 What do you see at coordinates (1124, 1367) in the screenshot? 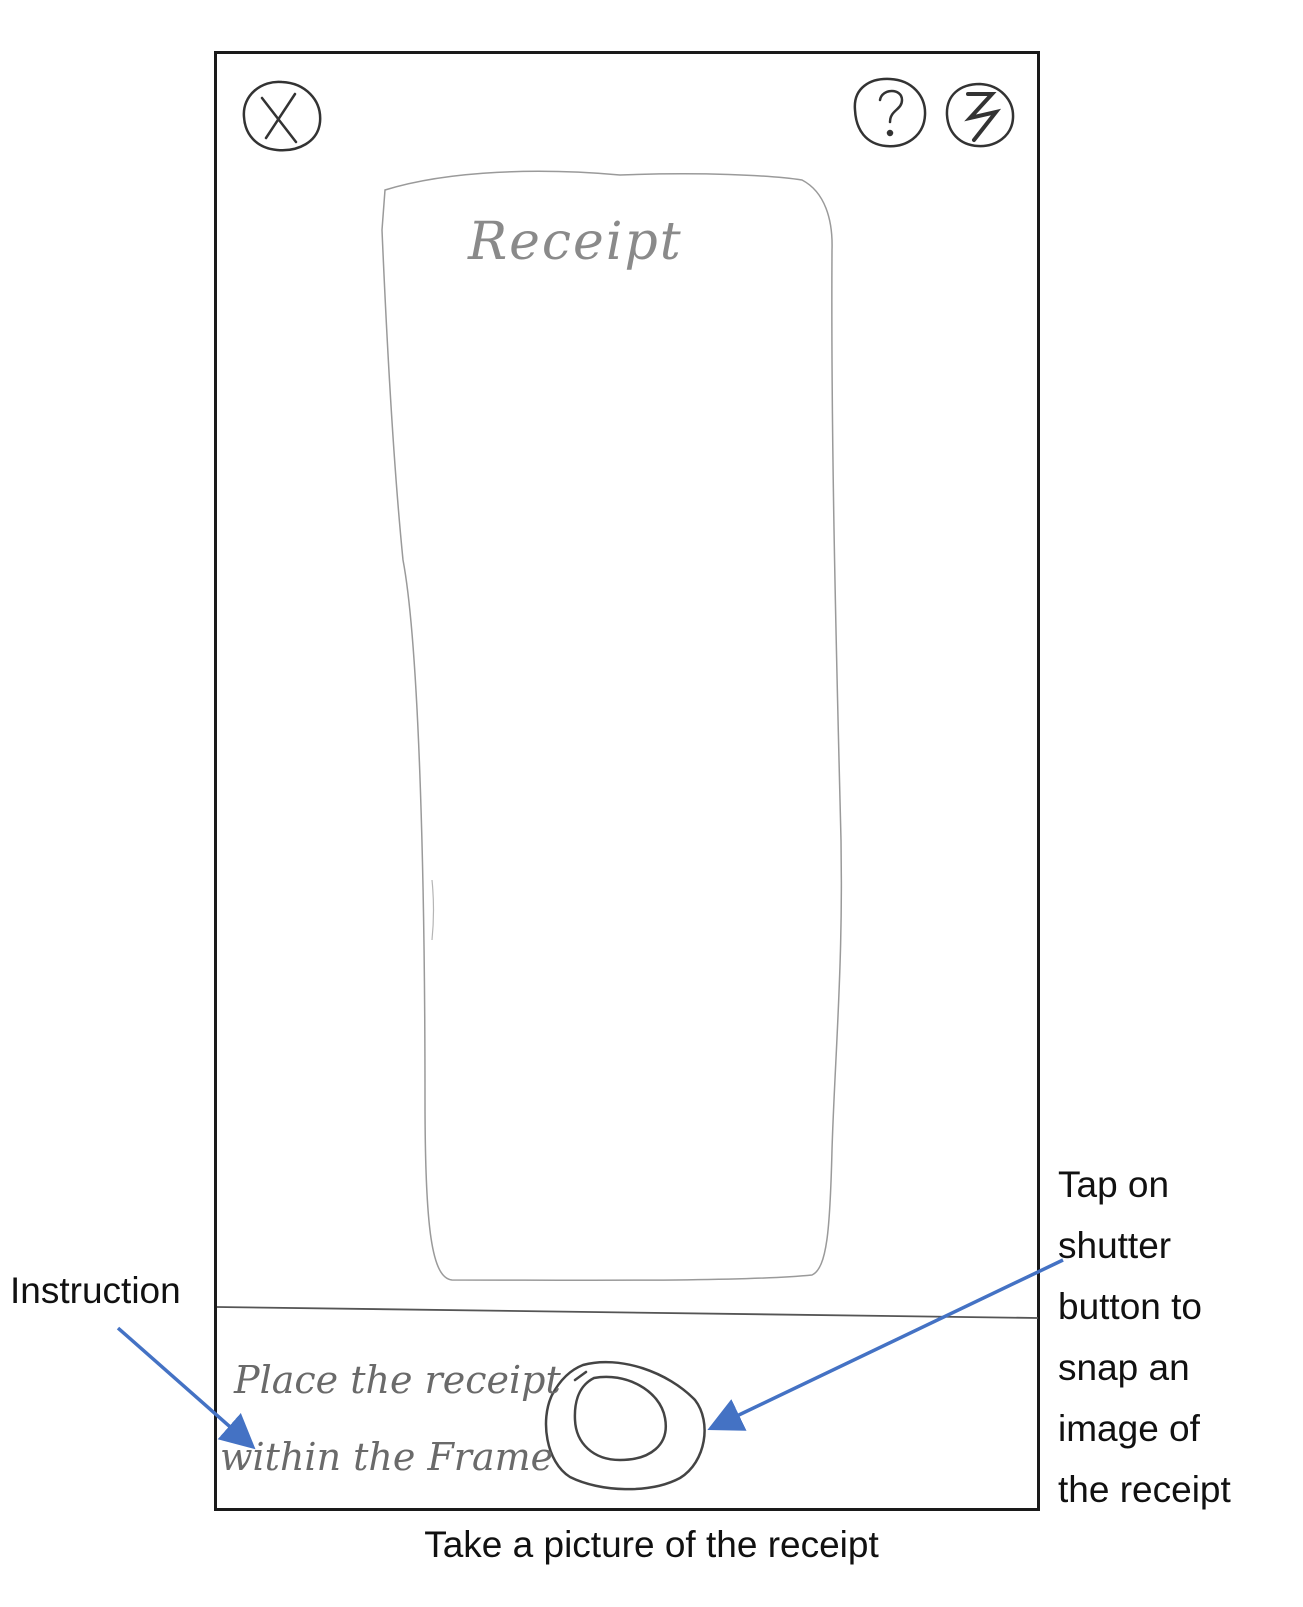
I see `annotation-shutter-line: snap an` at bounding box center [1124, 1367].